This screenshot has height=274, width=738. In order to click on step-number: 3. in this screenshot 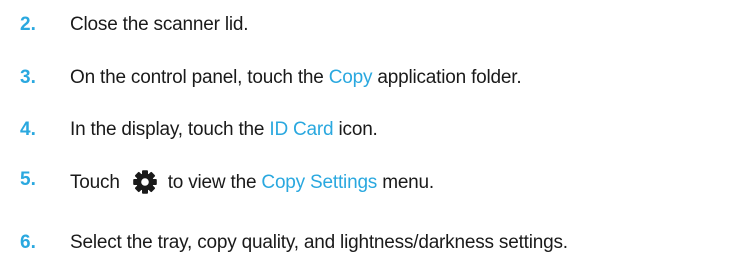, I will do `click(28, 77)`.